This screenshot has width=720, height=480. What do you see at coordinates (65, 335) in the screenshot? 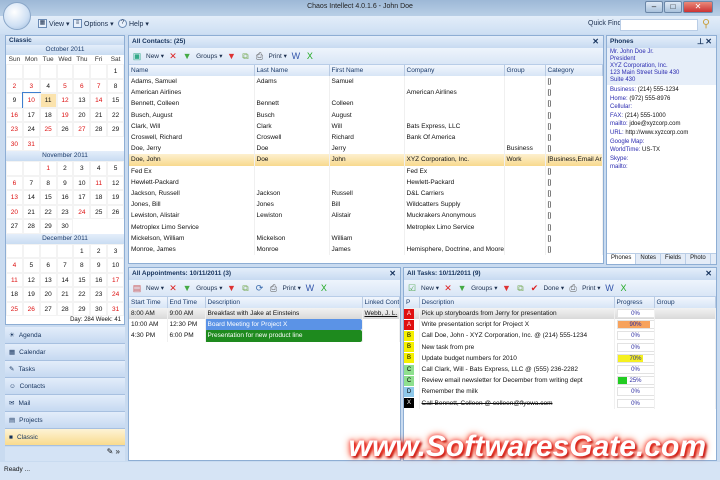
I see `nav-item-agenda: ☀ Agenda` at bounding box center [65, 335].